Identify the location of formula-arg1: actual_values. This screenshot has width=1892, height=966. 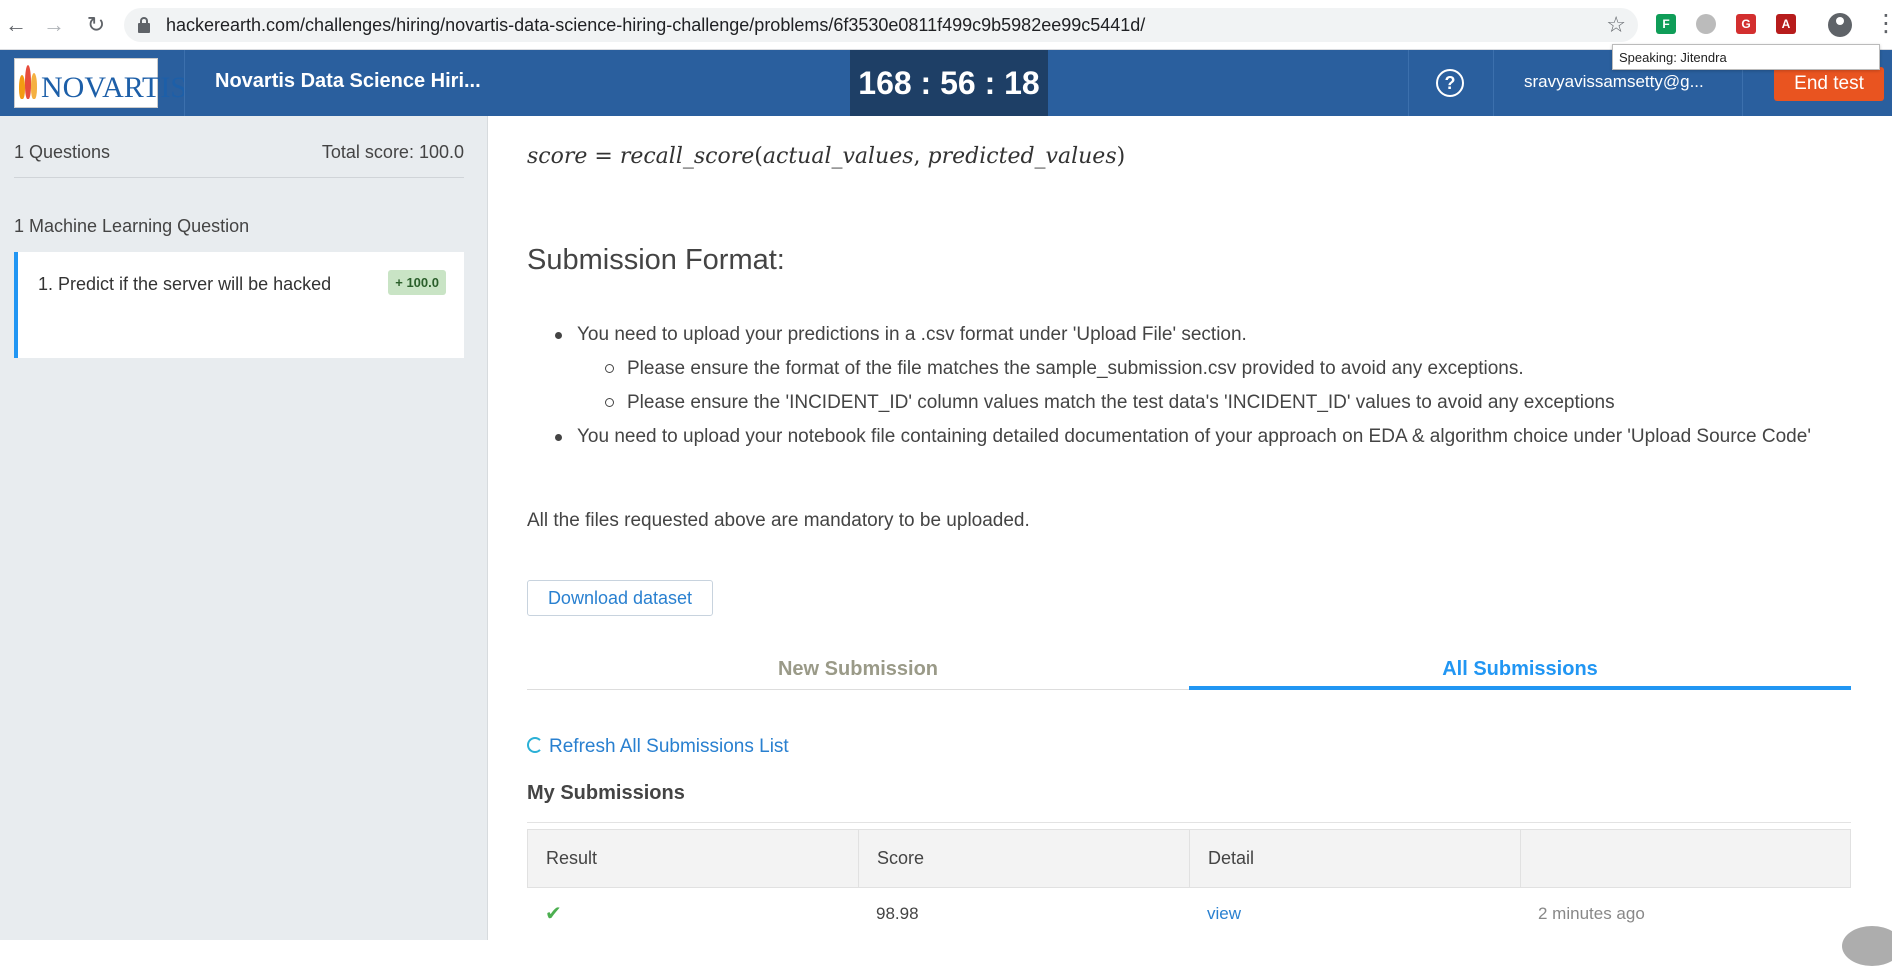
(838, 156).